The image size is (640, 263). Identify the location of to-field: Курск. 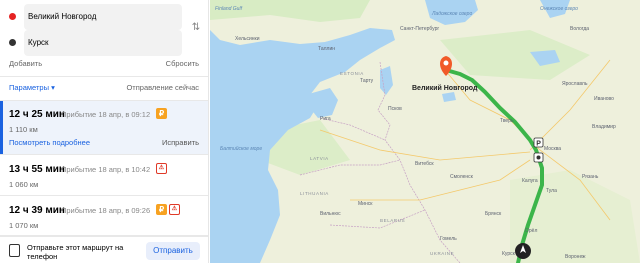
(103, 43).